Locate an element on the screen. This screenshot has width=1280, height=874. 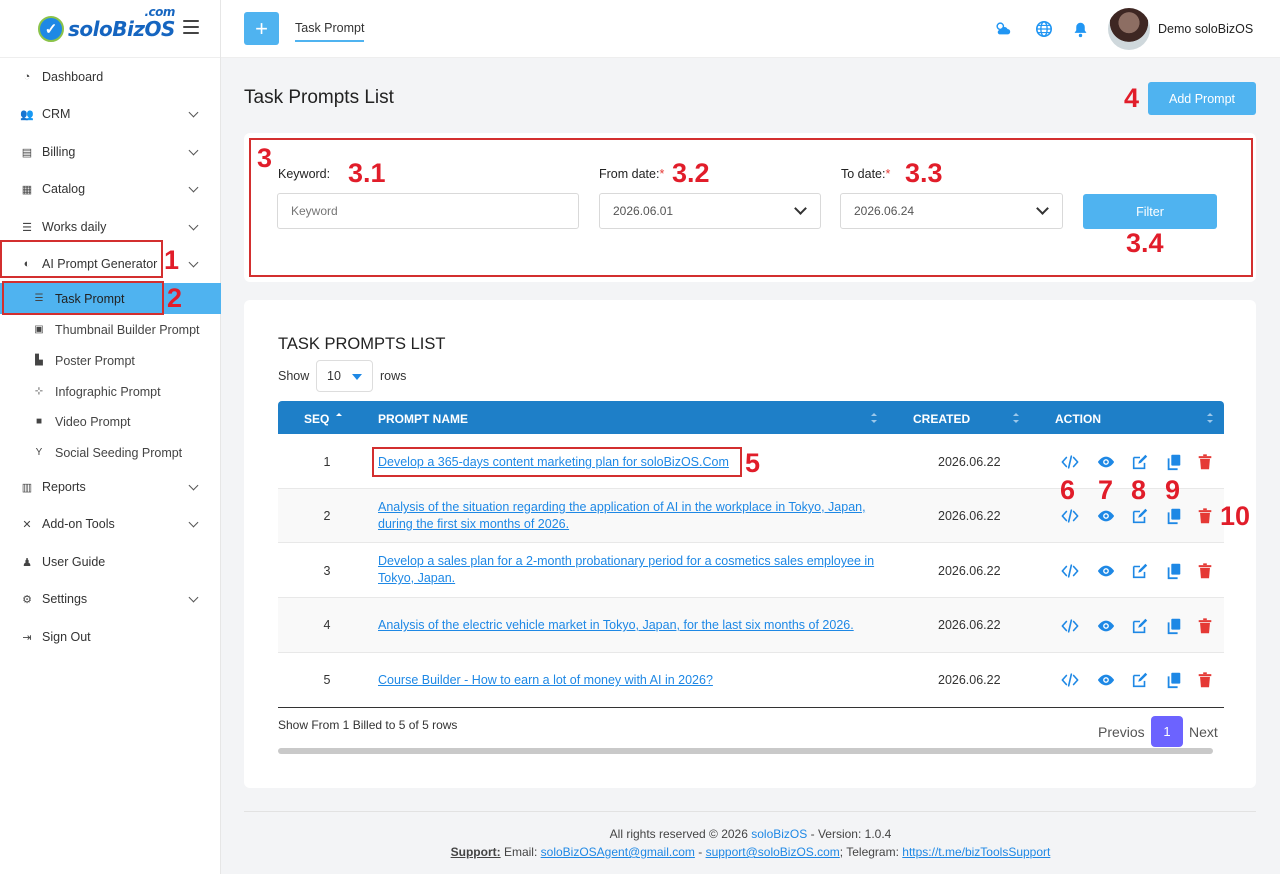
footer-email-link: soloBizOSAgent@gmail.com is located at coordinates (618, 852).